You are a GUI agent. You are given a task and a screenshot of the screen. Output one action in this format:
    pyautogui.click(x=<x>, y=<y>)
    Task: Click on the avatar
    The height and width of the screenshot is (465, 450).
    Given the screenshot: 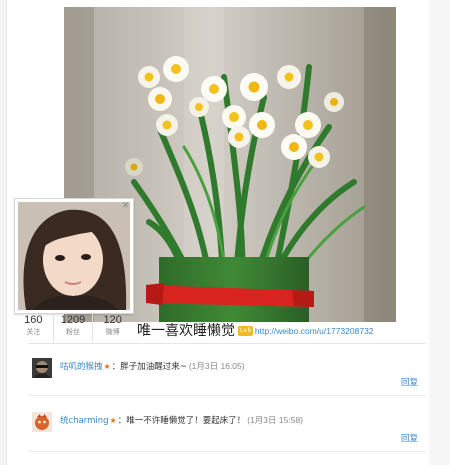 What is the action you would take?
    pyautogui.click(x=74, y=256)
    